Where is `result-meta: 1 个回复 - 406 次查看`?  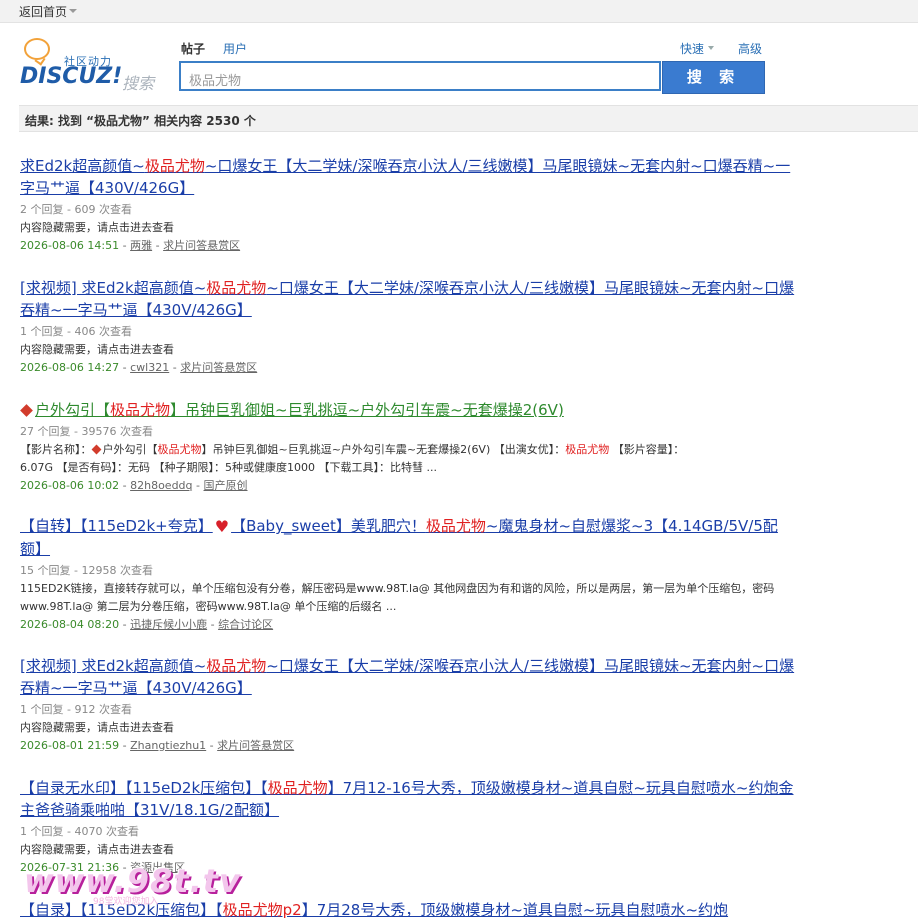
result-meta: 1 个回复 - 406 次查看 is located at coordinates (76, 331).